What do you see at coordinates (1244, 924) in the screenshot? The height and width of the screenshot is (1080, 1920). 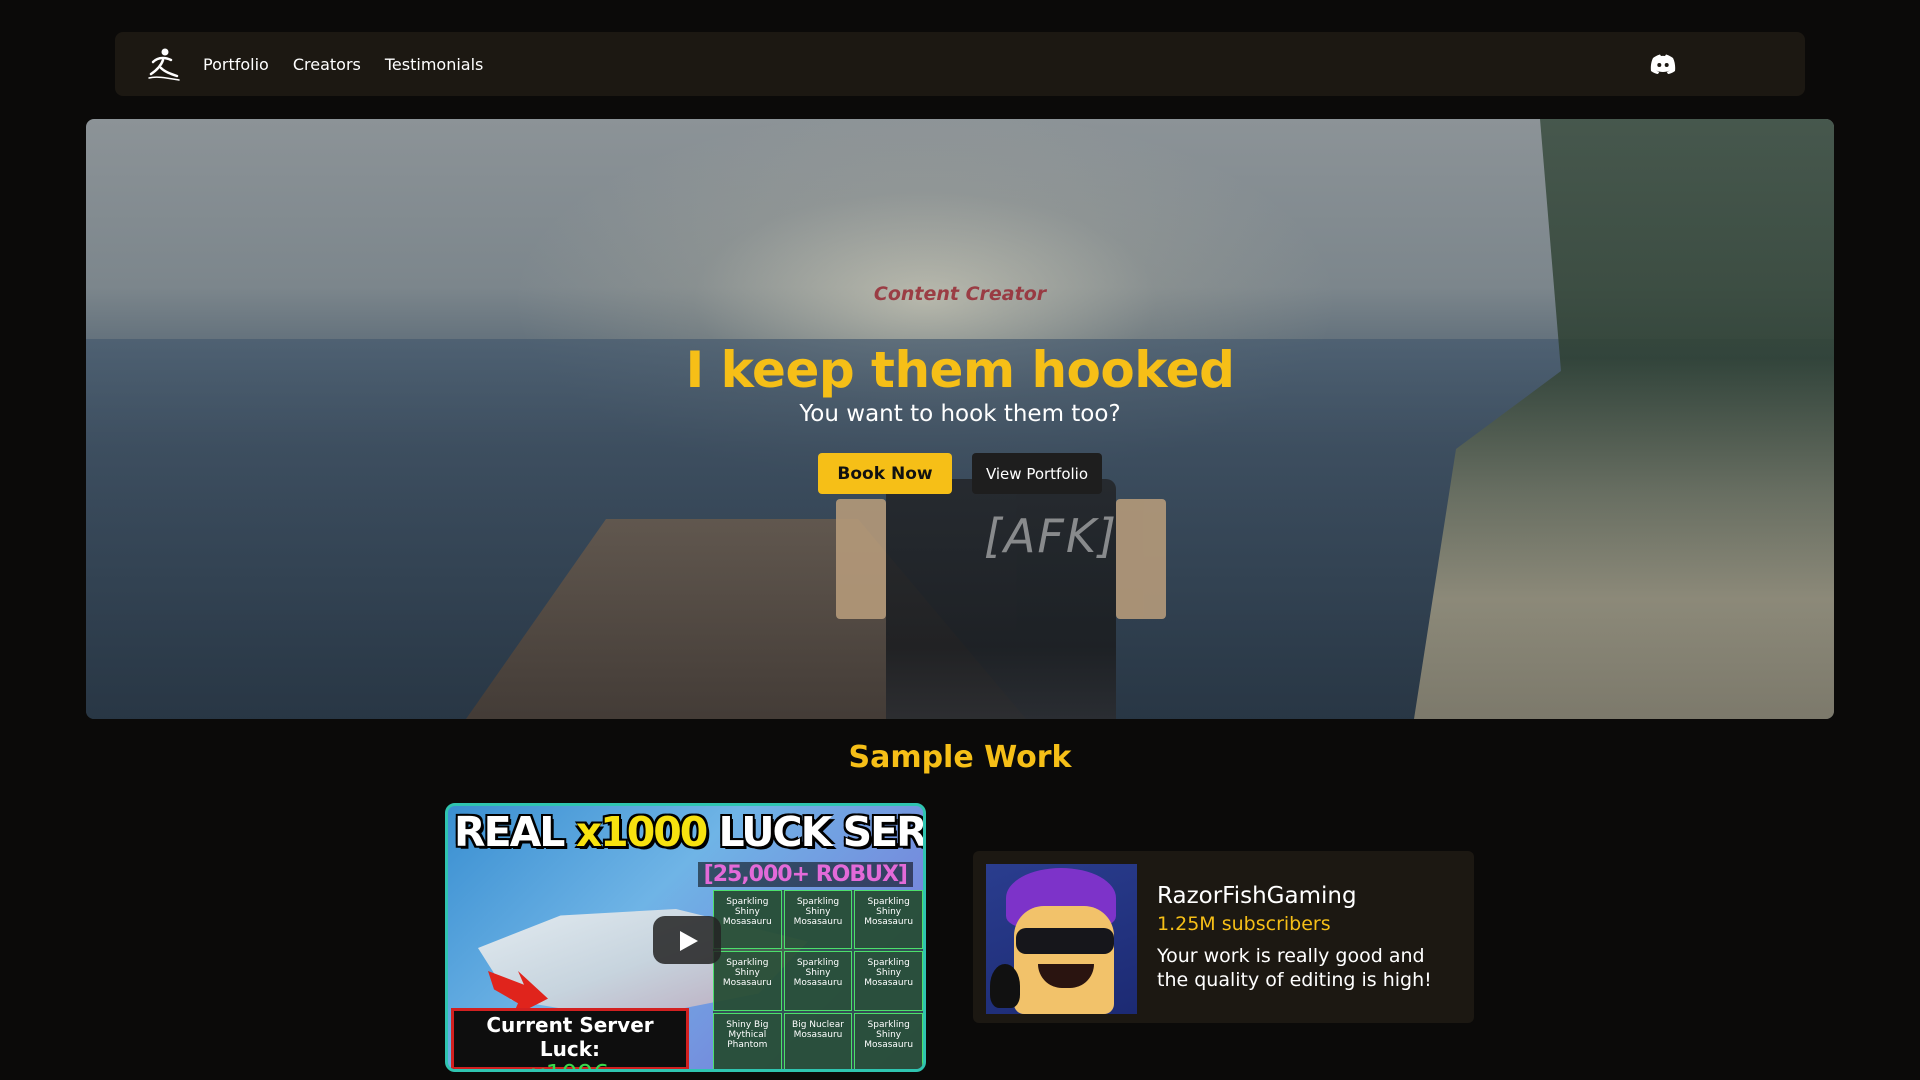 I see `testimonial-subscriber-count: 1.25M subscribers` at bounding box center [1244, 924].